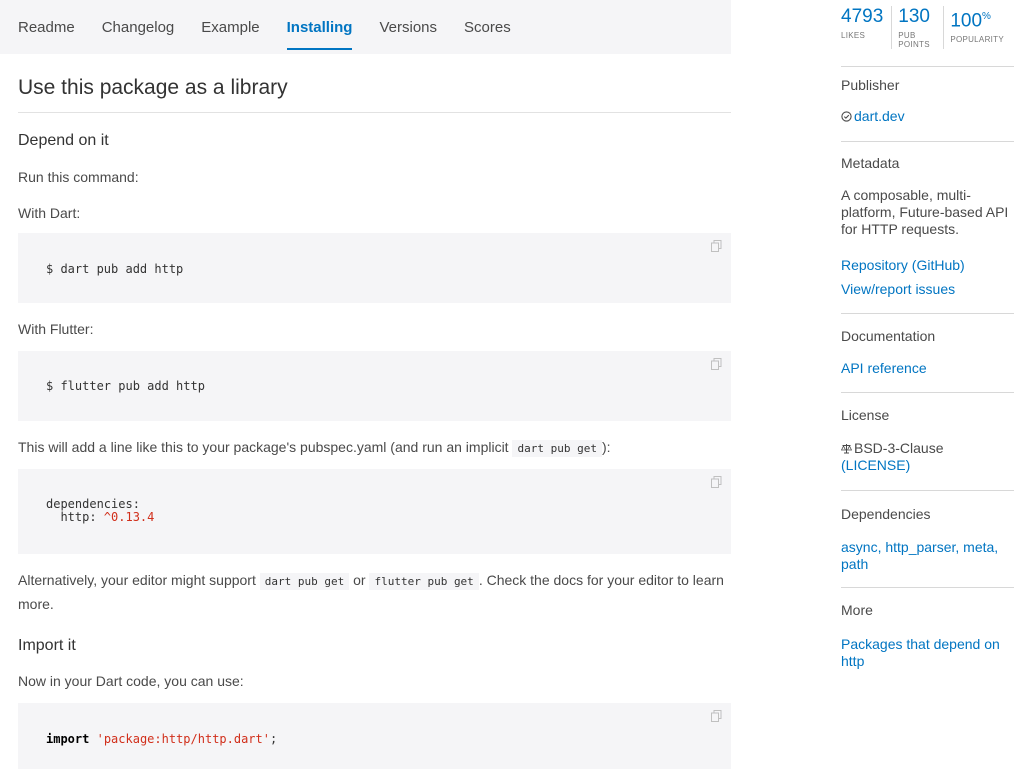 This screenshot has height=769, width=1018. What do you see at coordinates (49, 213) in the screenshot?
I see `with-dart-label: With Dart:` at bounding box center [49, 213].